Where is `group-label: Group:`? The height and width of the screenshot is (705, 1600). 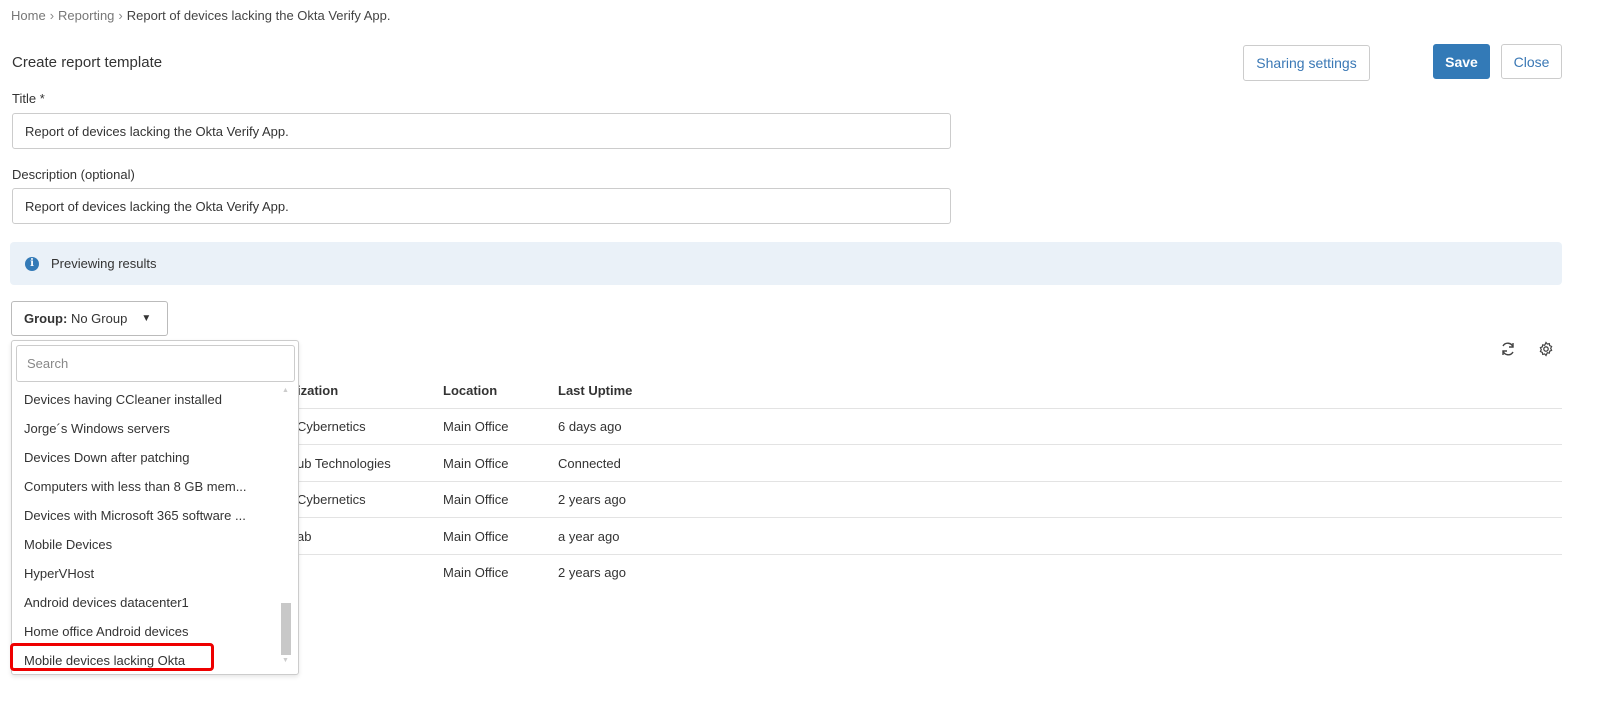 group-label: Group: is located at coordinates (46, 318).